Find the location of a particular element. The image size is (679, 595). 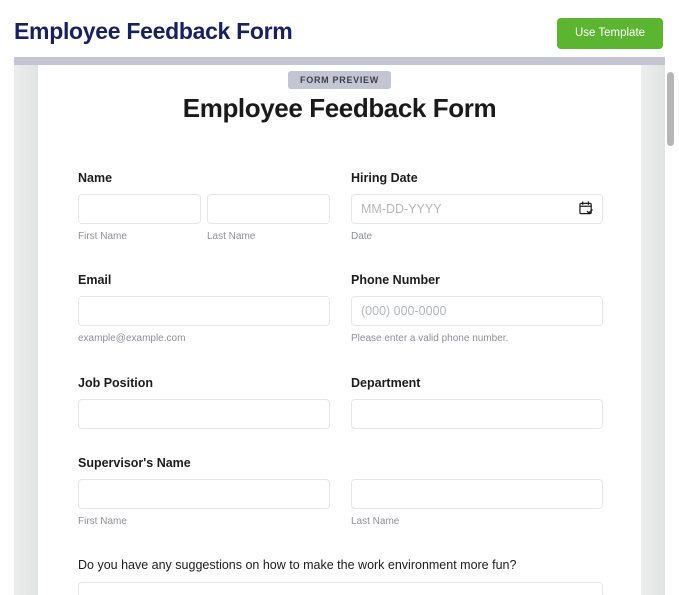

calendar-icon is located at coordinates (586, 208).